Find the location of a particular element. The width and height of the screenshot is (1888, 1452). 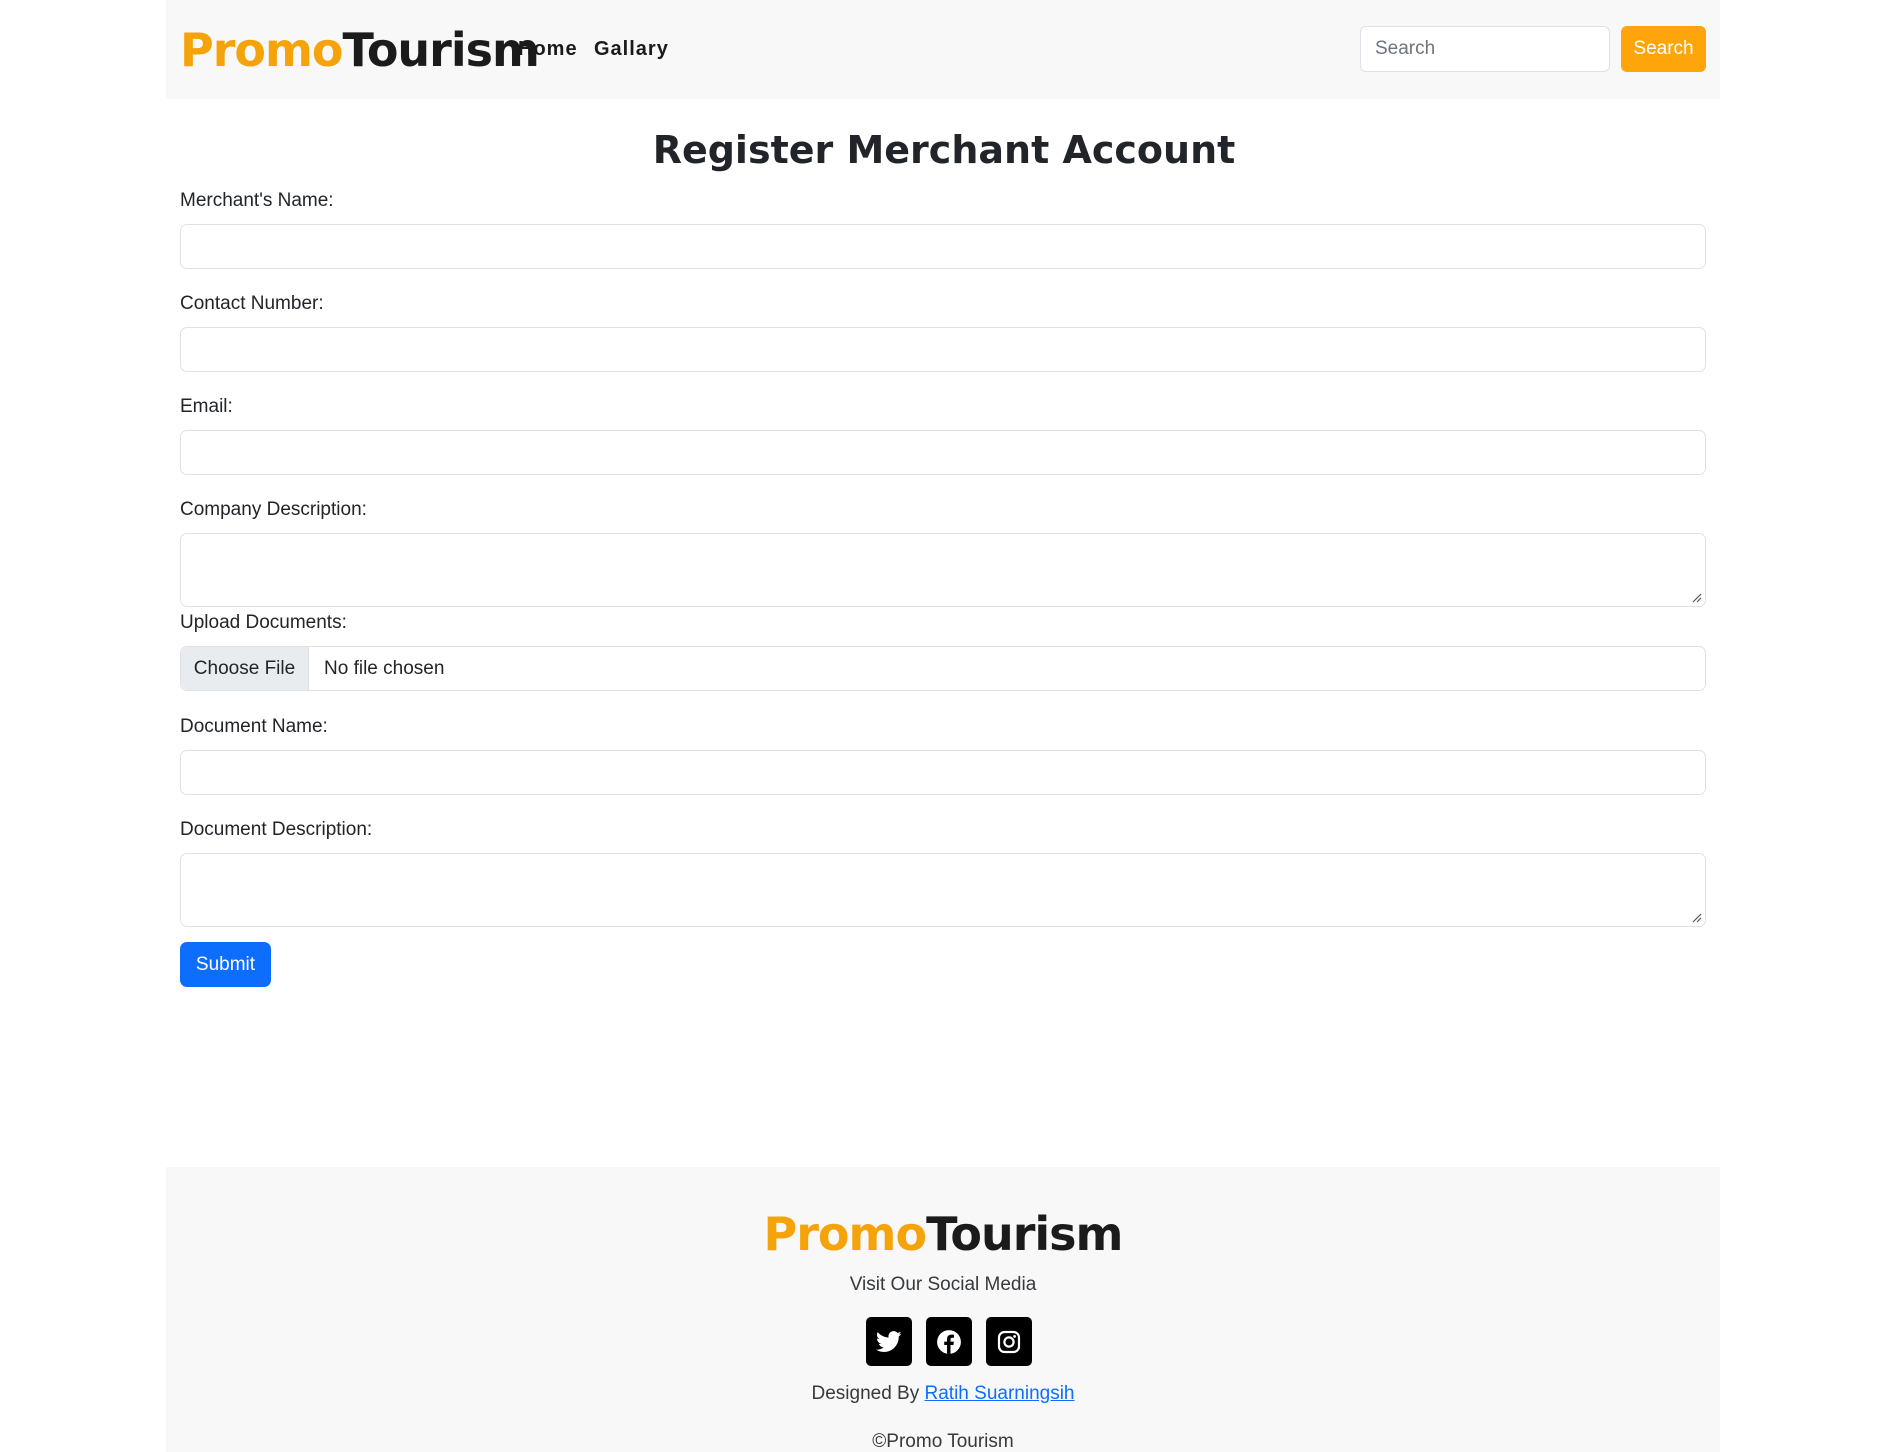

search-input is located at coordinates (1485, 49).